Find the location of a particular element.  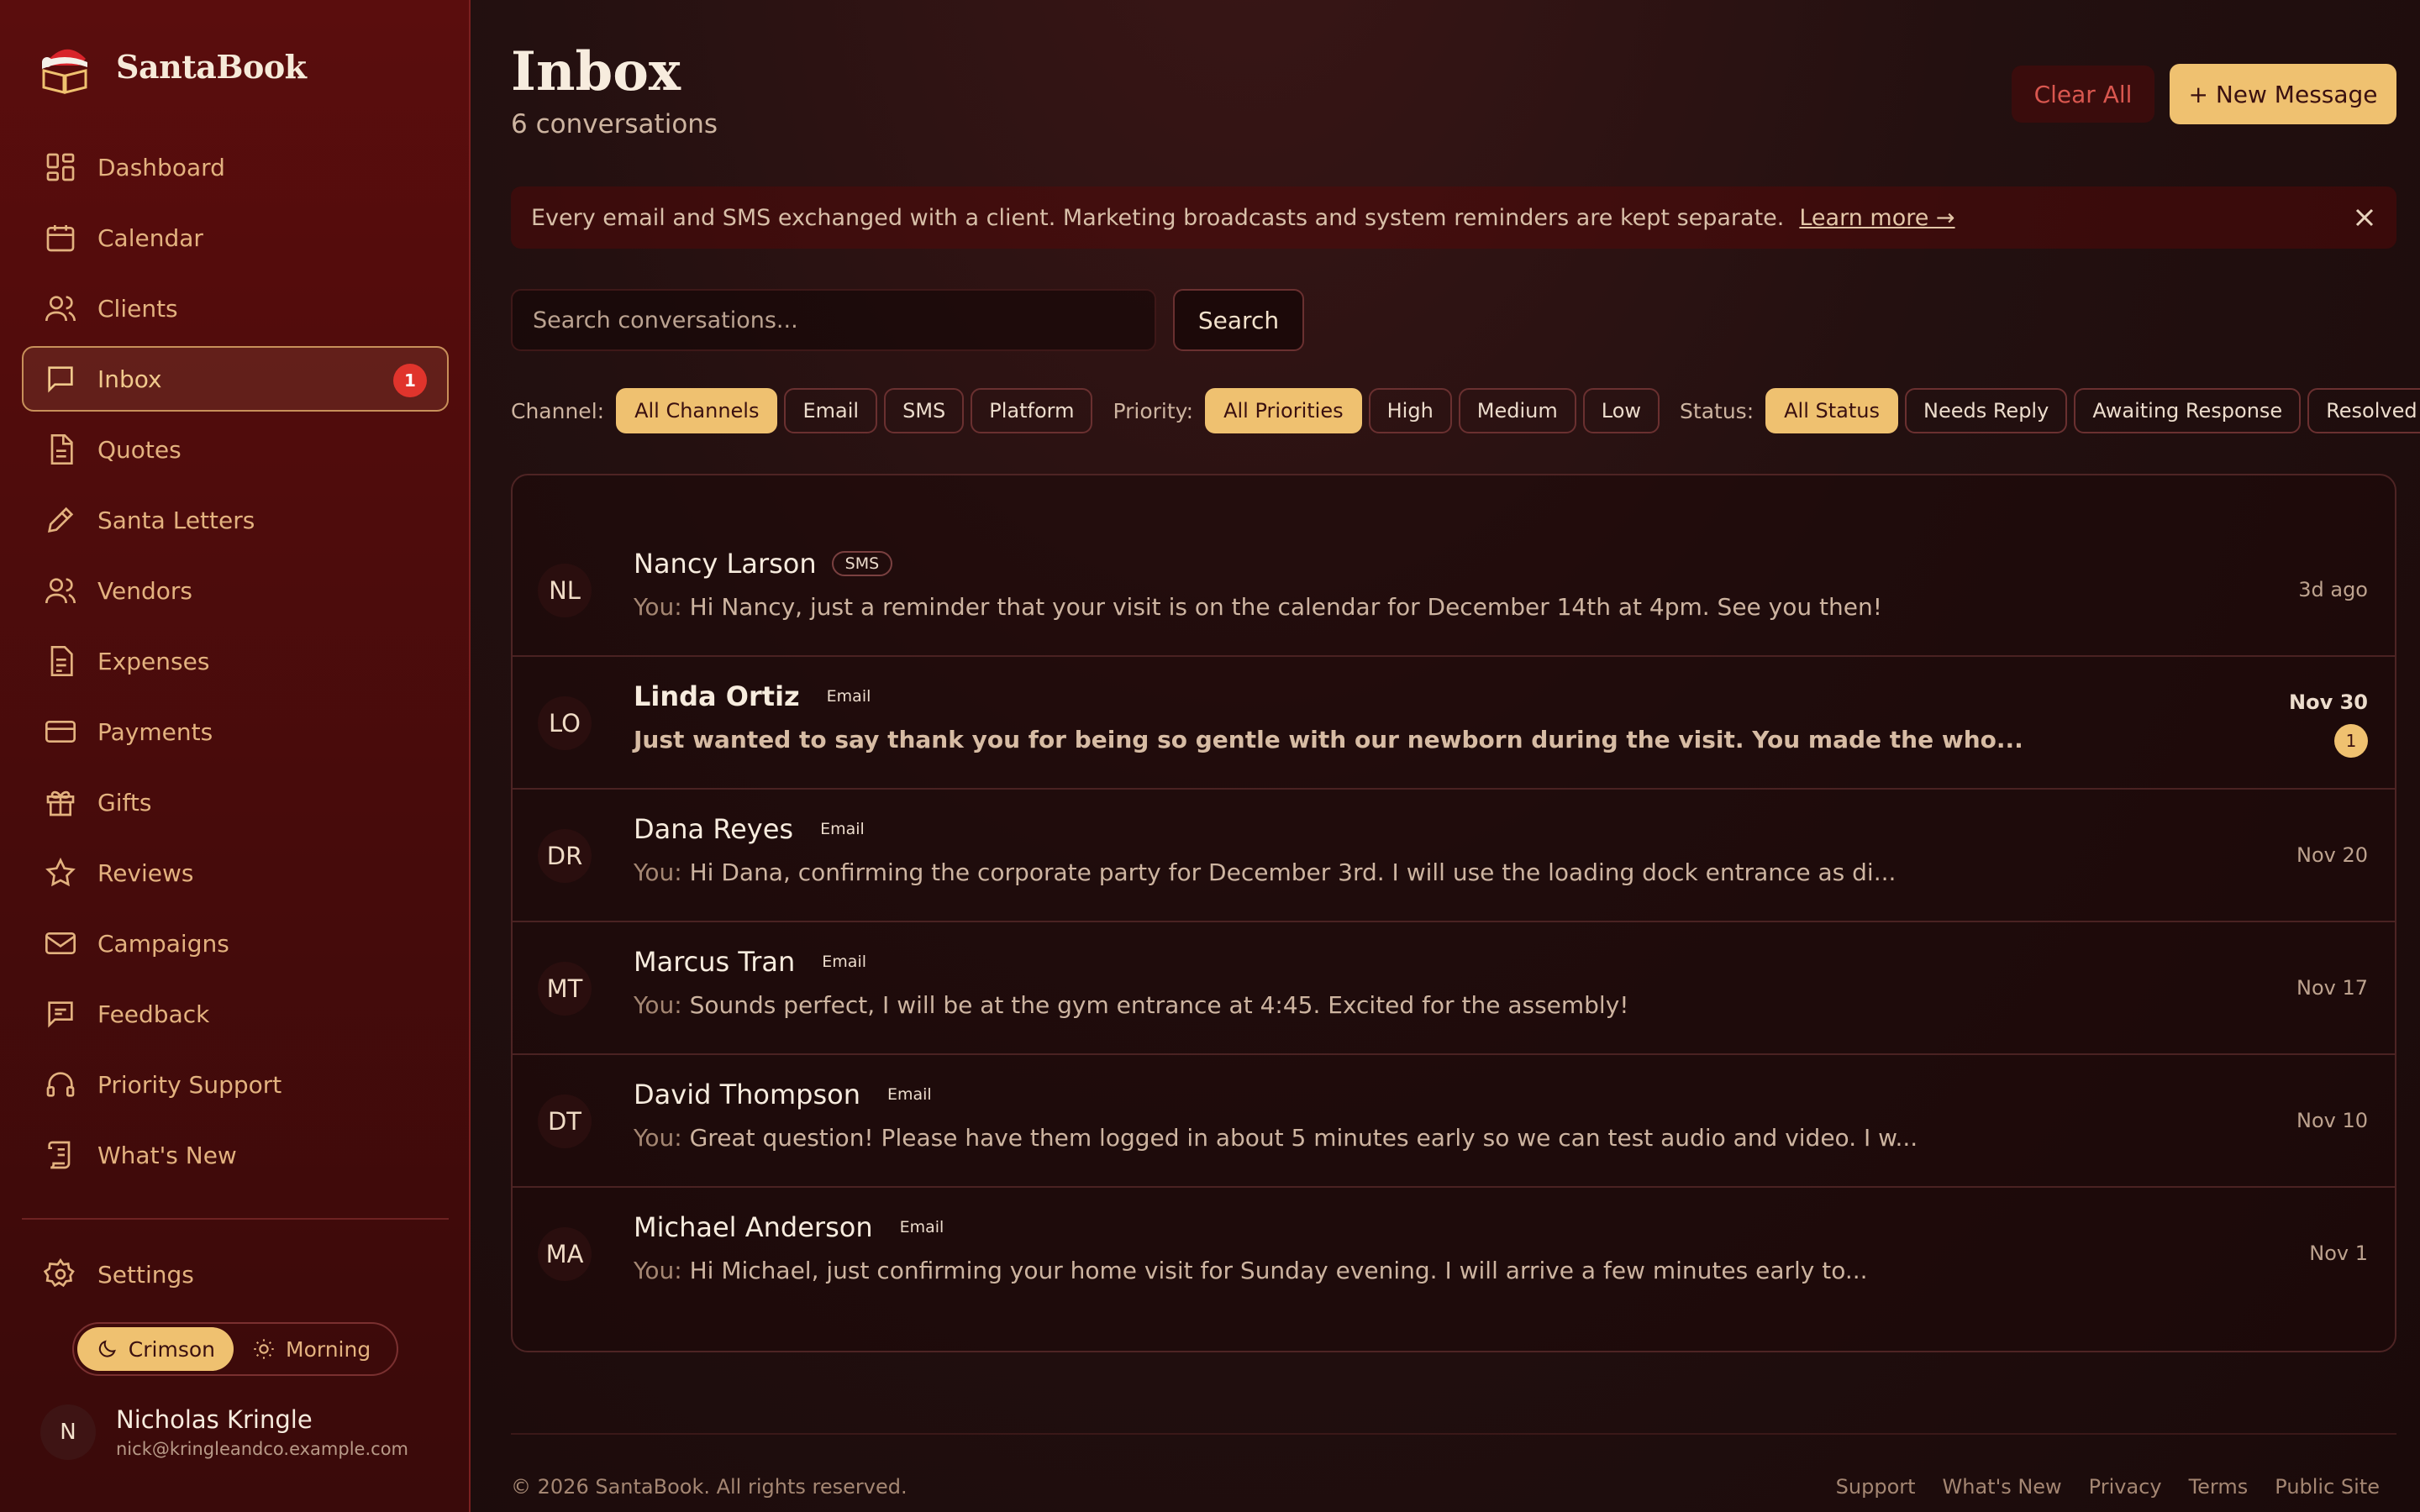

conversation-header: Linda Ortiz Email is located at coordinates (758, 696).